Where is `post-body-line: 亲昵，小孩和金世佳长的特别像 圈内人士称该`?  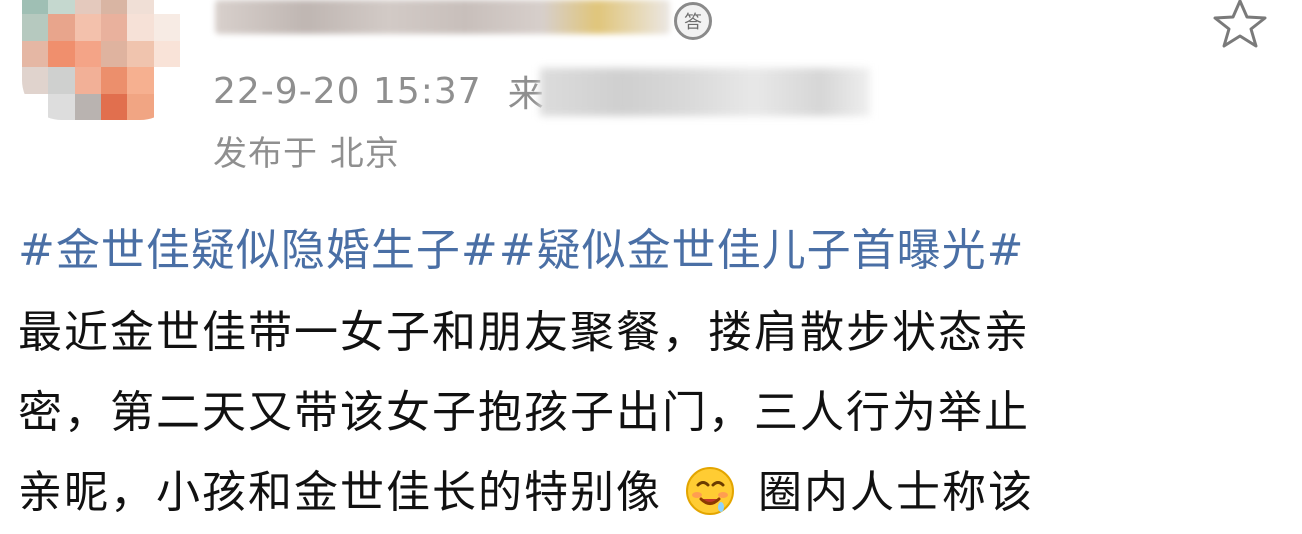
post-body-line: 亲昵，小孩和金世佳长的特别像 圈内人士称该 is located at coordinates (526, 488).